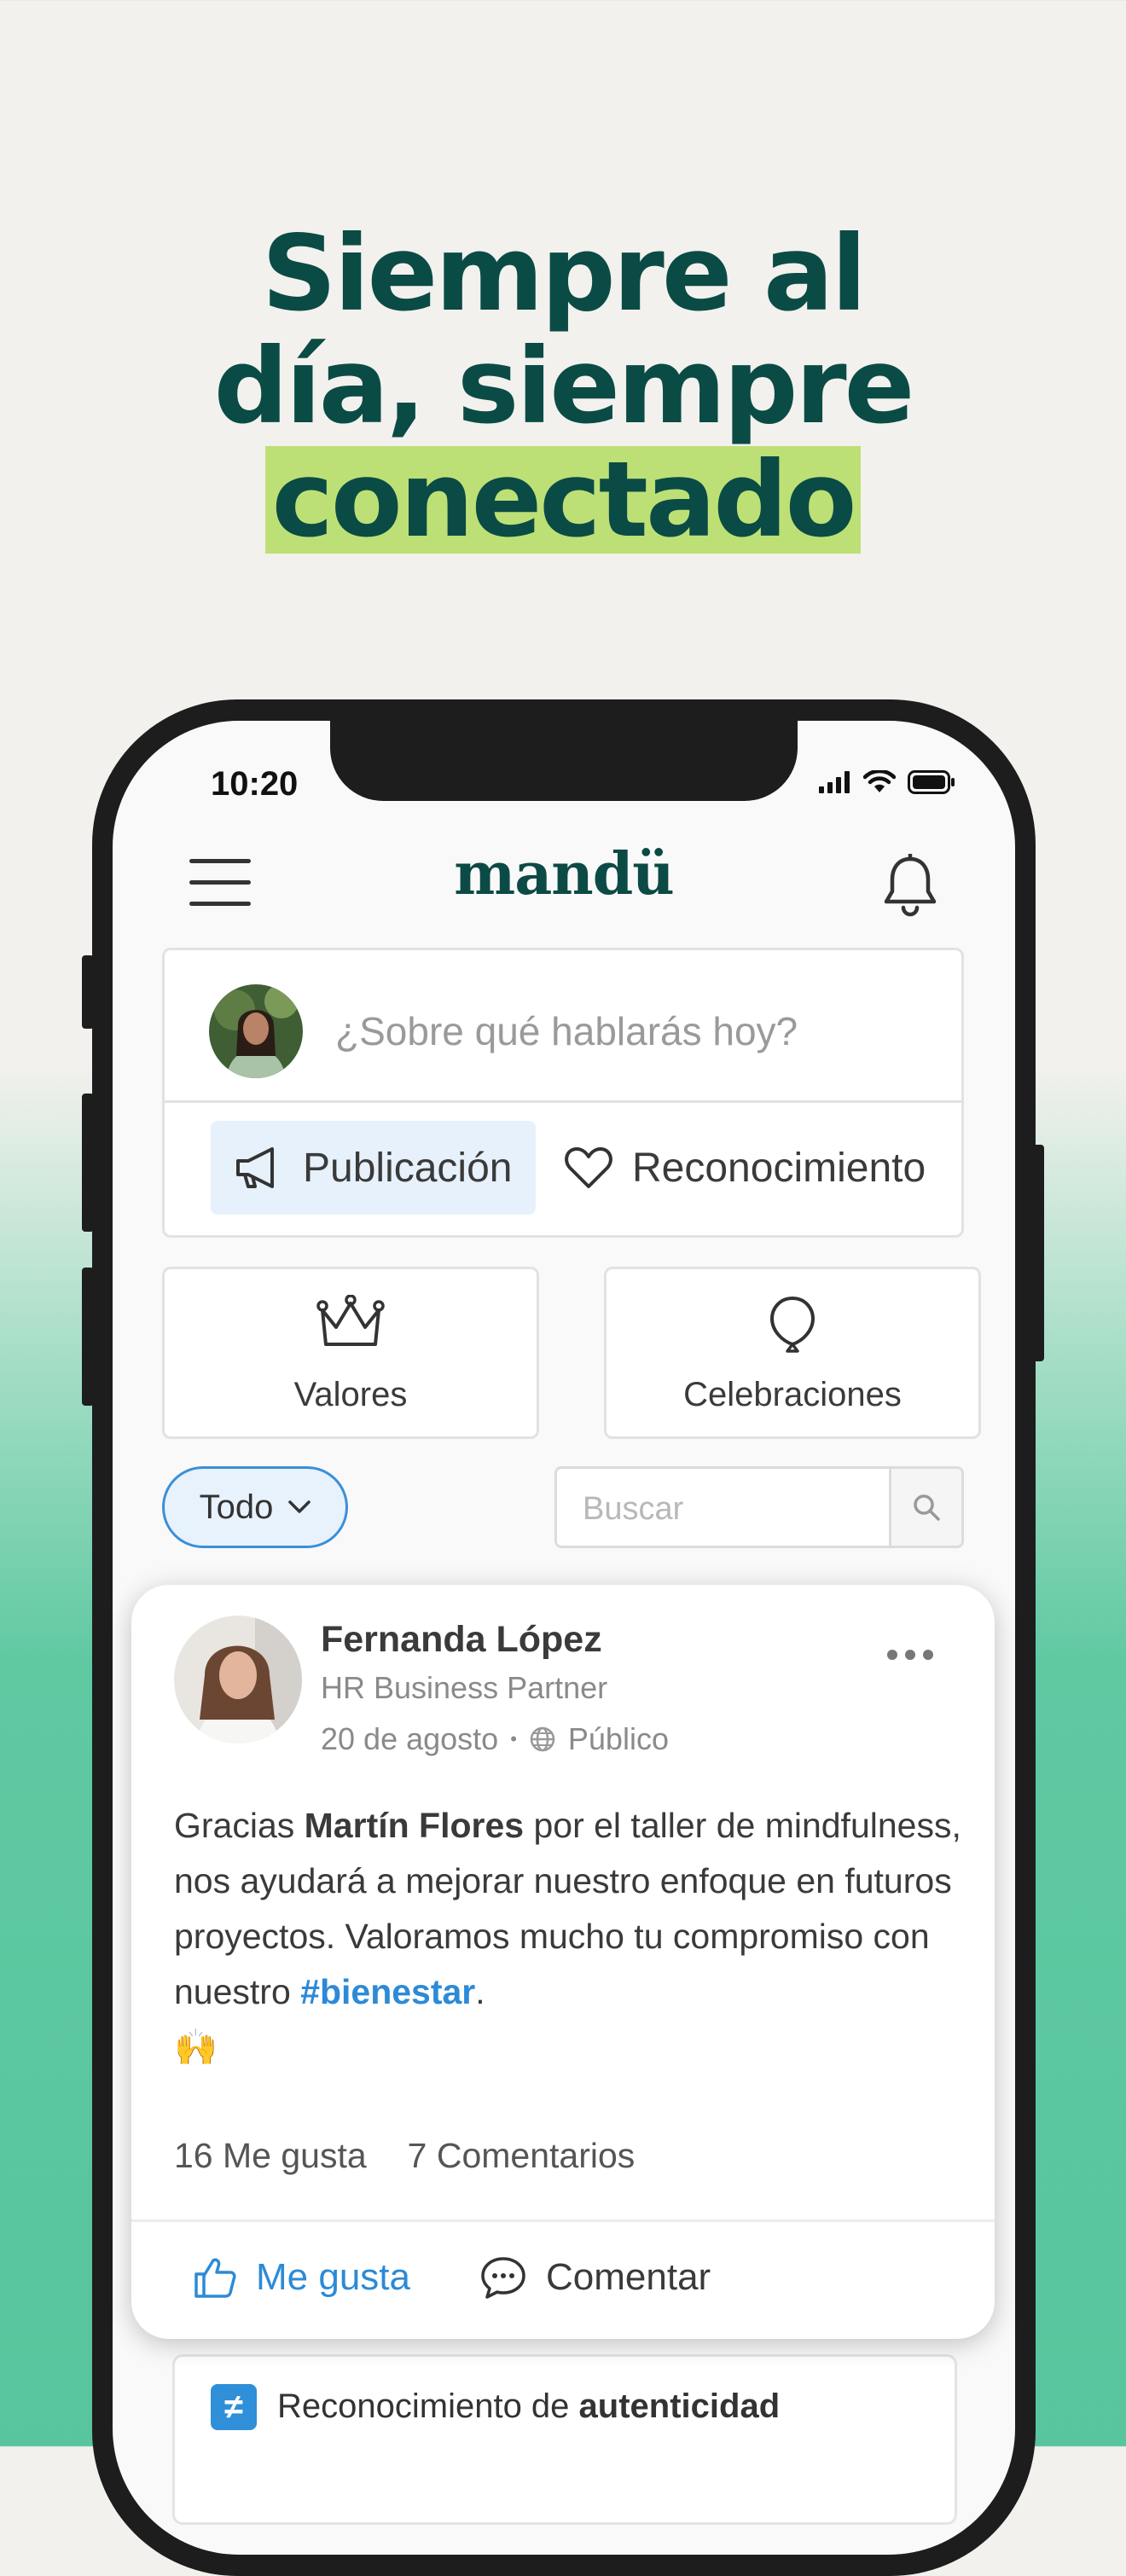 This screenshot has width=1126, height=2576. What do you see at coordinates (503, 2278) in the screenshot?
I see `comment-bubble-icon` at bounding box center [503, 2278].